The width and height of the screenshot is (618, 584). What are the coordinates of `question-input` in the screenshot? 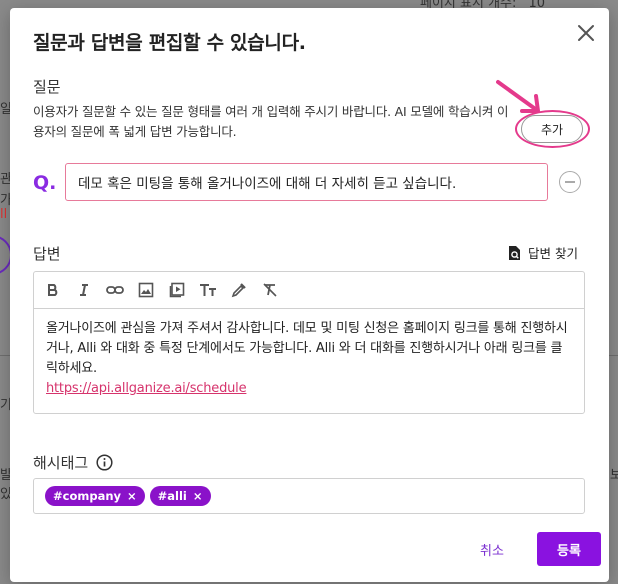 It's located at (306, 182).